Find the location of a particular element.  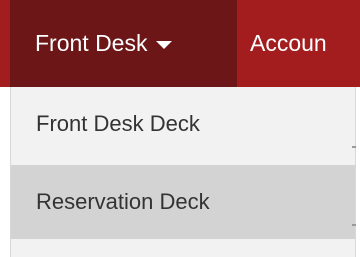

nav-accounts-label: Accoun is located at coordinates (288, 43).